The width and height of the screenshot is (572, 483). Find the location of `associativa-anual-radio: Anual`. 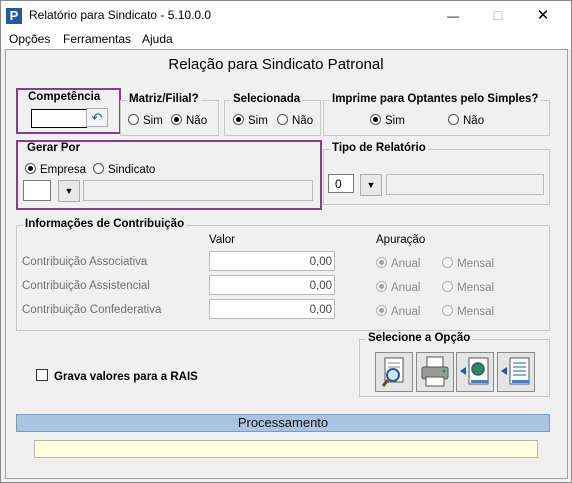

associativa-anual-radio: Anual is located at coordinates (398, 263).